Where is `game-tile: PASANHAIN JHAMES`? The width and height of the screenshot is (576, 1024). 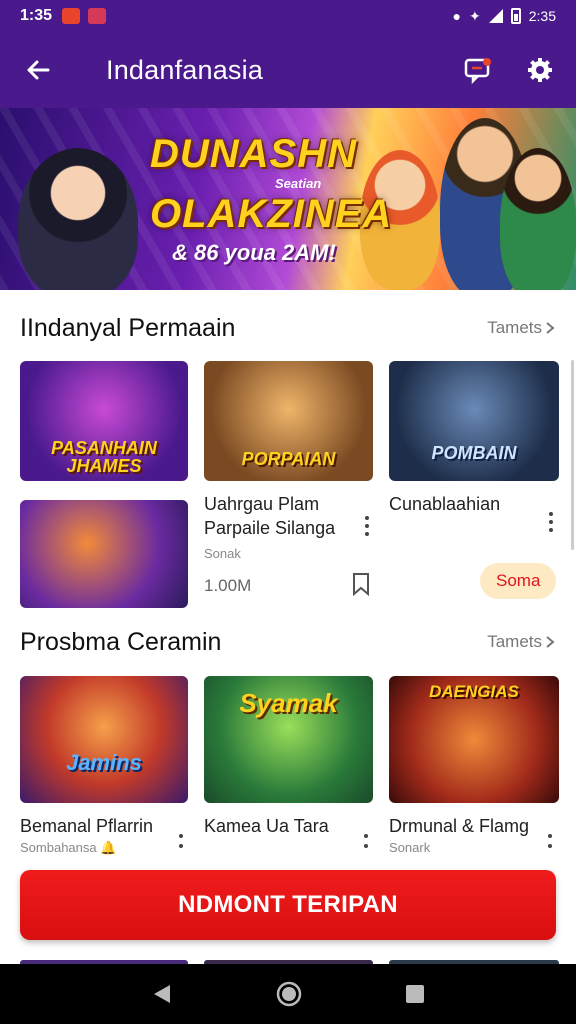 game-tile: PASANHAIN JHAMES is located at coordinates (104, 421).